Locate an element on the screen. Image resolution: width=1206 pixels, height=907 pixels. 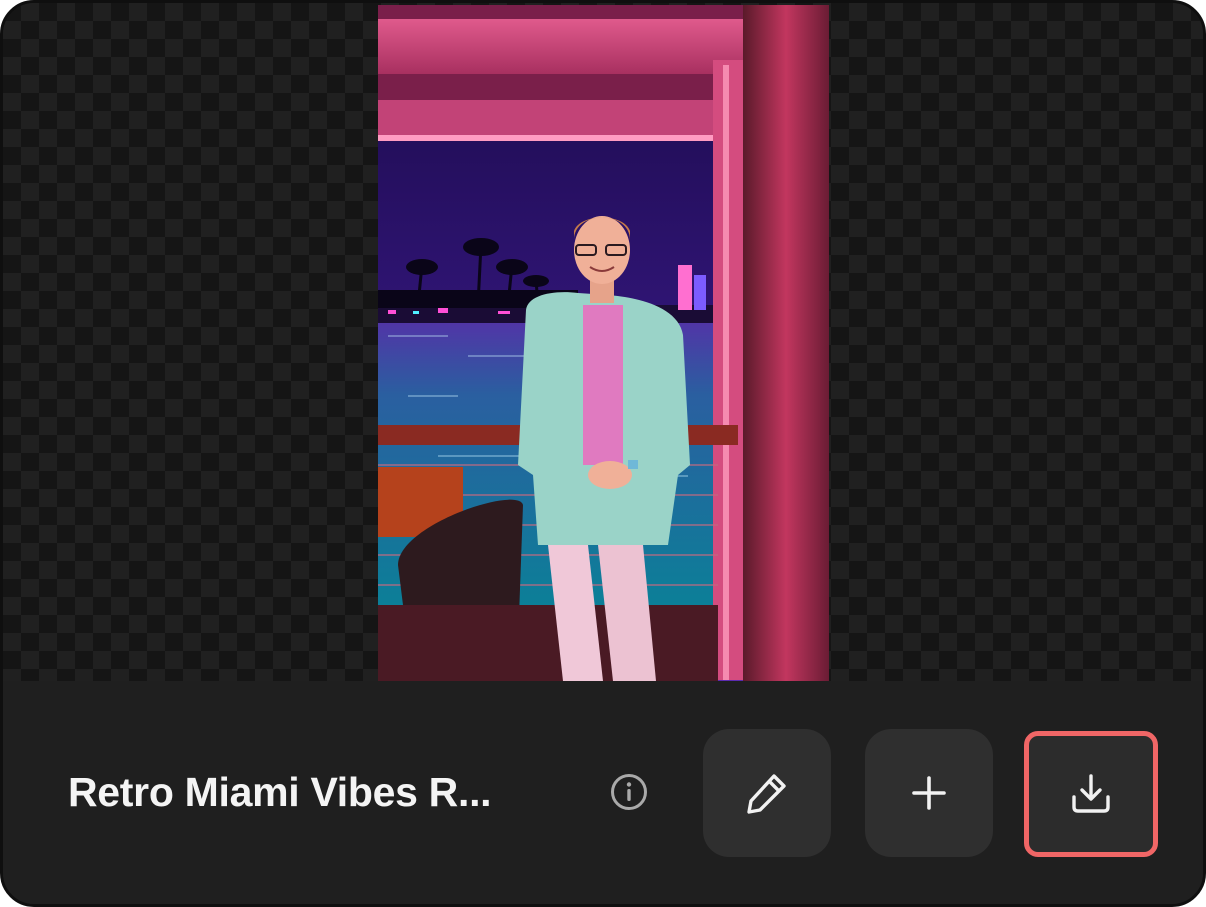
add-button is located at coordinates (929, 793).